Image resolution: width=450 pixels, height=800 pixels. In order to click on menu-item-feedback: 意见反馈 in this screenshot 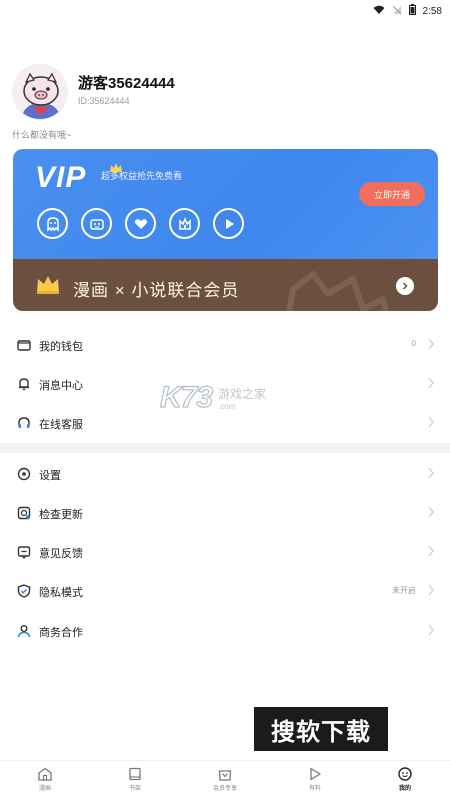, I will do `click(225, 552)`.